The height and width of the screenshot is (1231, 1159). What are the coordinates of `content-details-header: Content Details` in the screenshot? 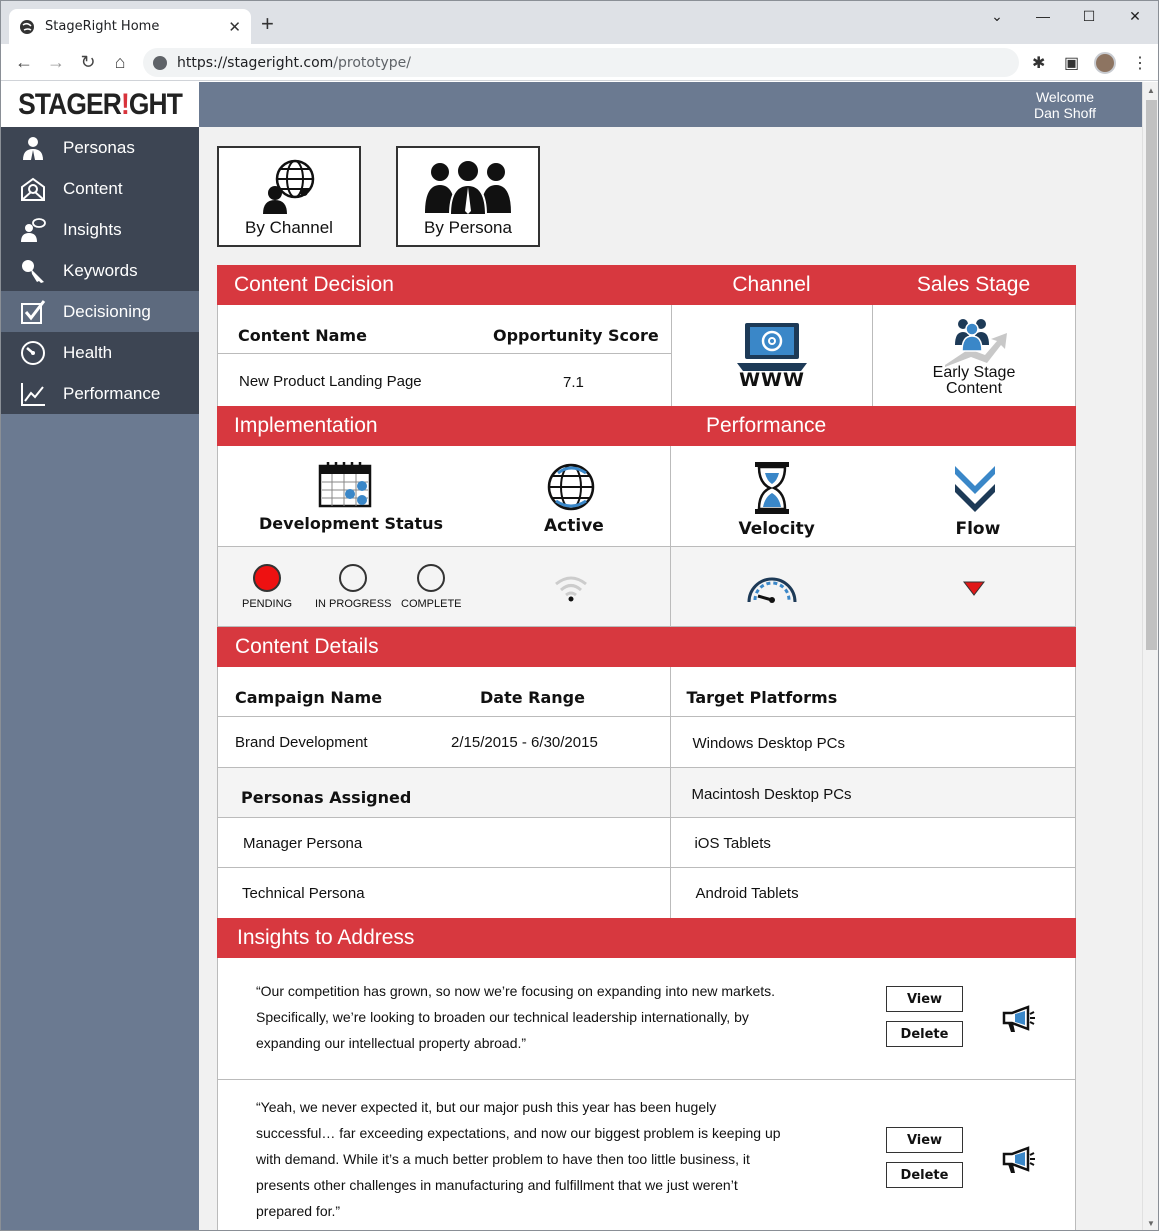 It's located at (646, 647).